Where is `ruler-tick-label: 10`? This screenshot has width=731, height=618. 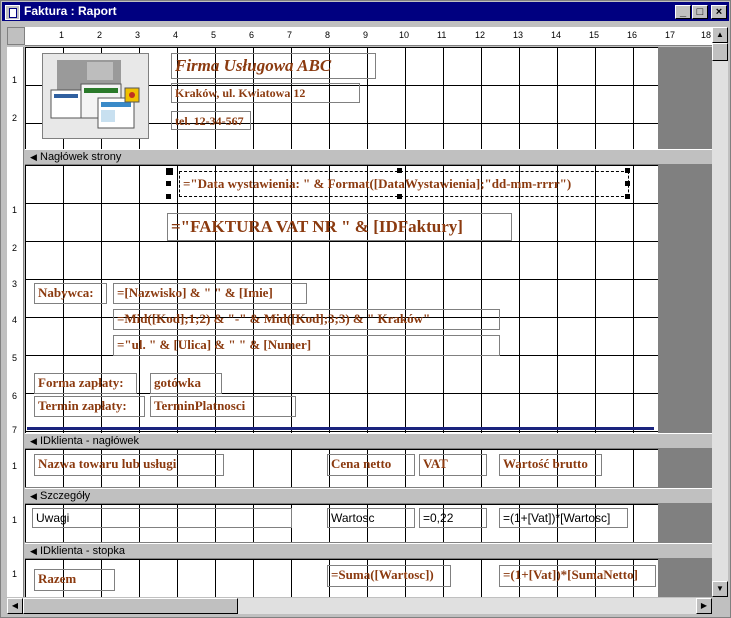
ruler-tick-label: 10 is located at coordinates (404, 35).